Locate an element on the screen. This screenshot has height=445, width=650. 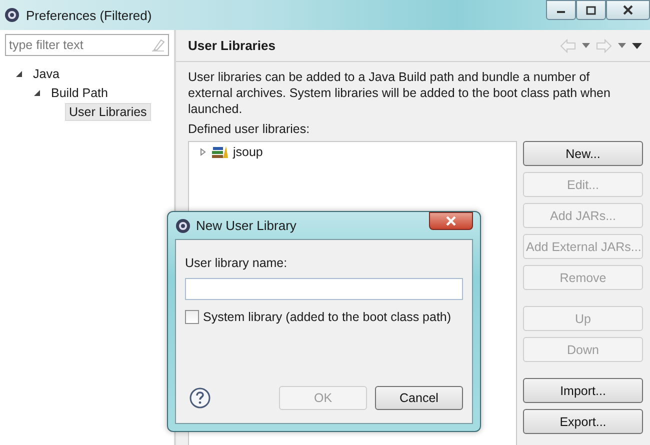
maximize-button is located at coordinates (591, 10).